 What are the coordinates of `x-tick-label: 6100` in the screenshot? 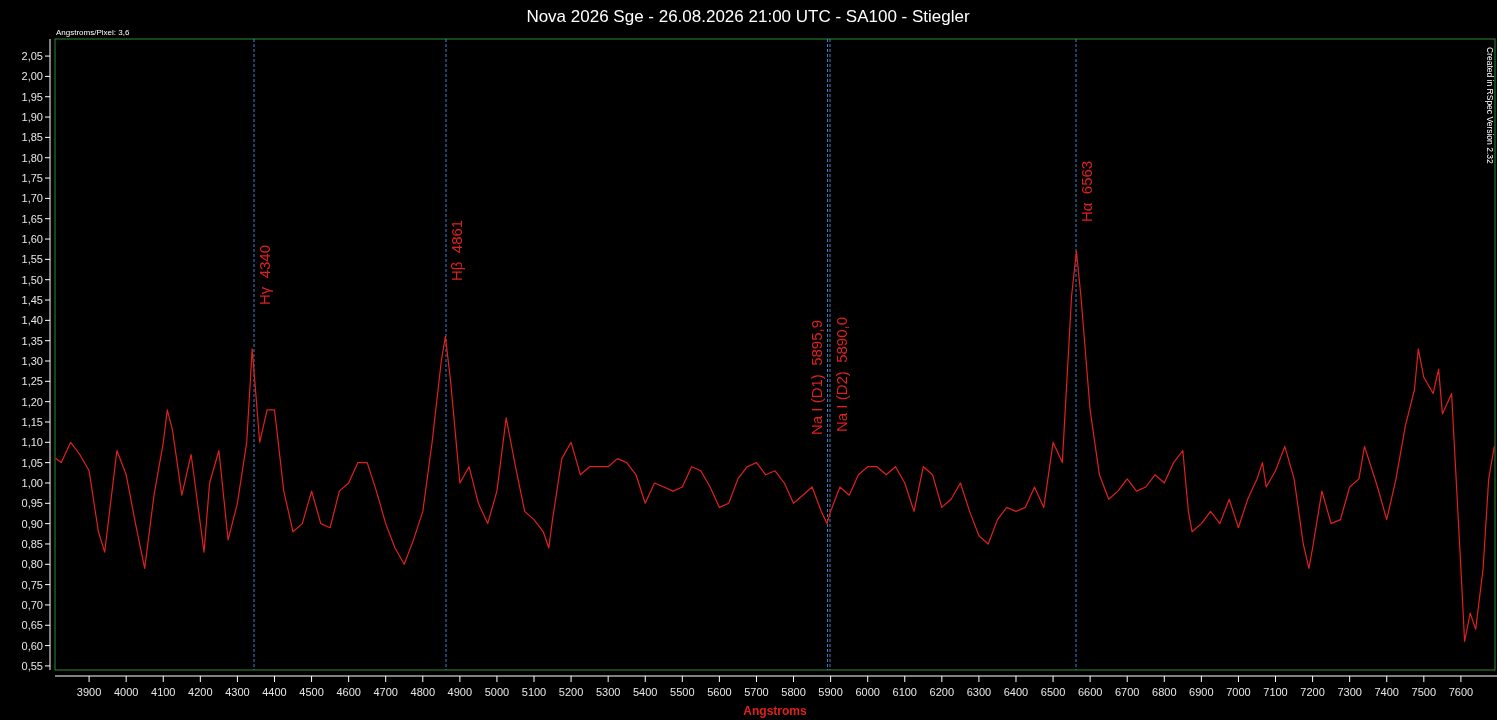 It's located at (904, 692).